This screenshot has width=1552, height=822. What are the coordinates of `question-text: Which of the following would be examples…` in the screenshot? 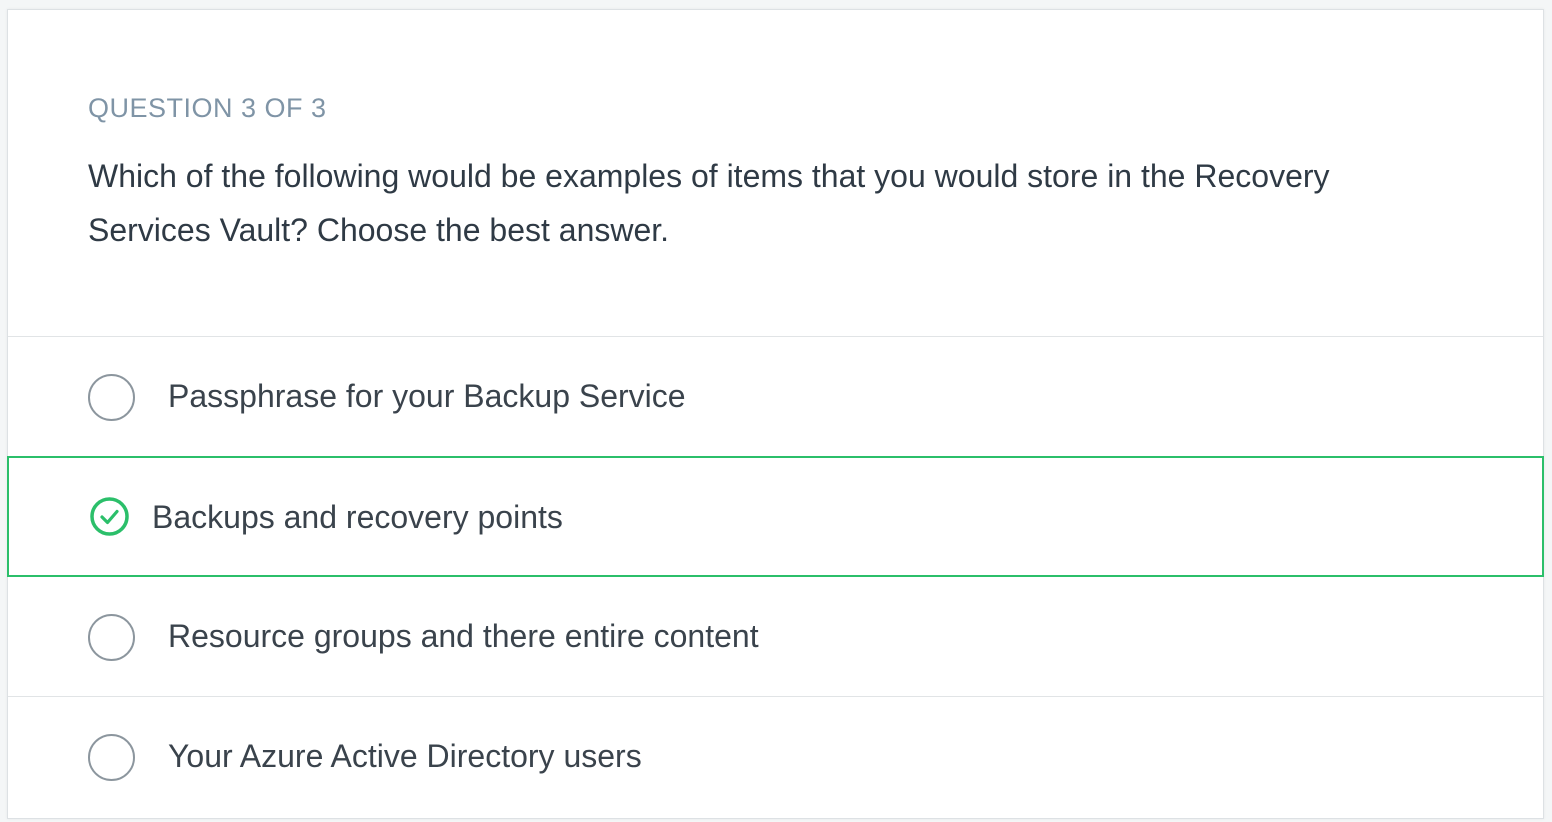 It's located at (709, 203).